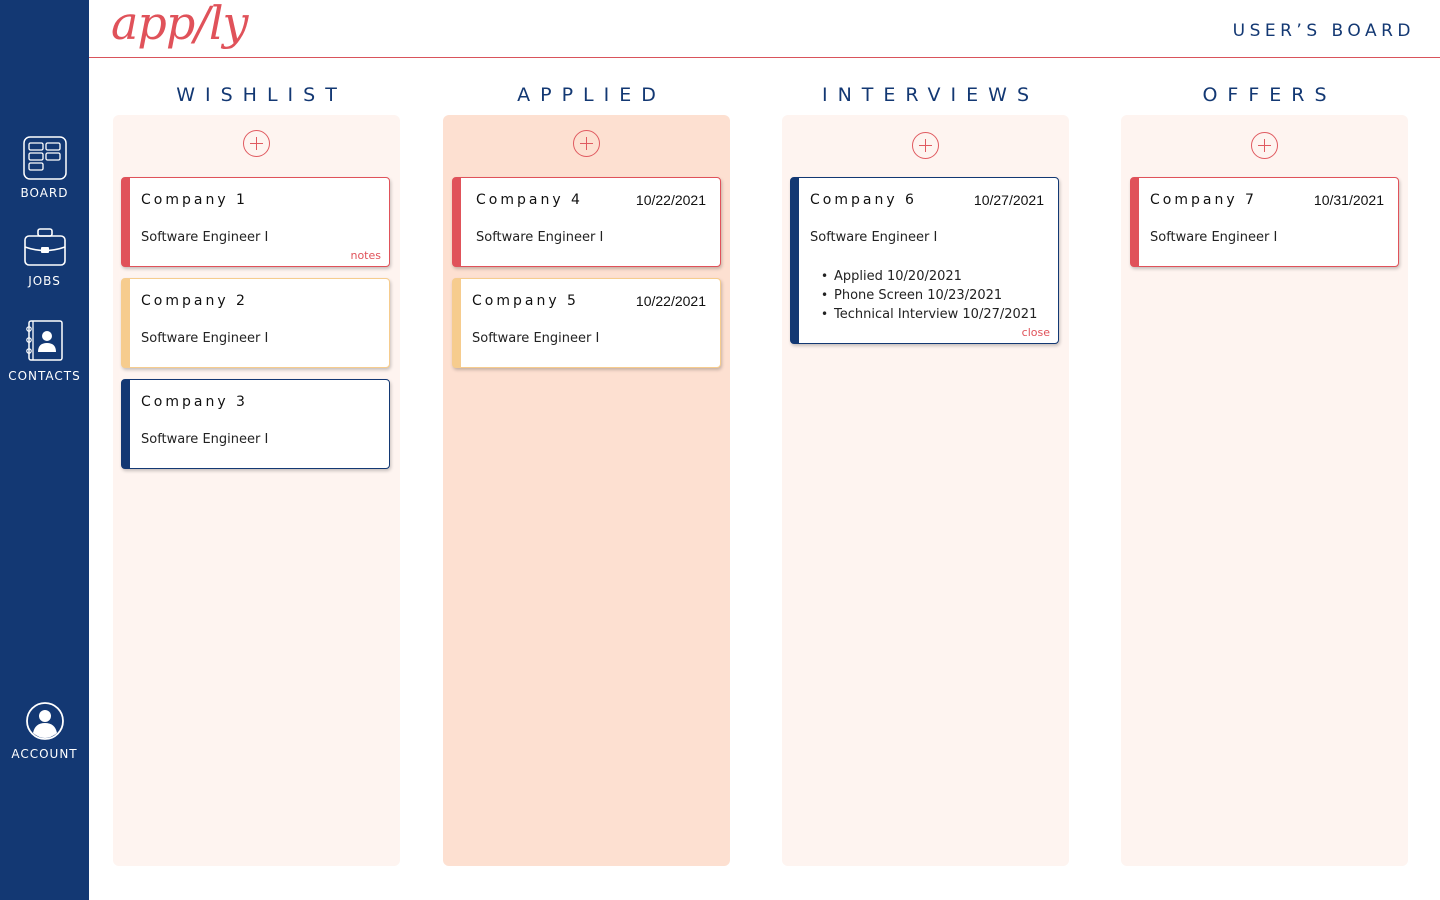 This screenshot has width=1440, height=900. I want to click on nav-label-jobs: JOBS, so click(44, 281).